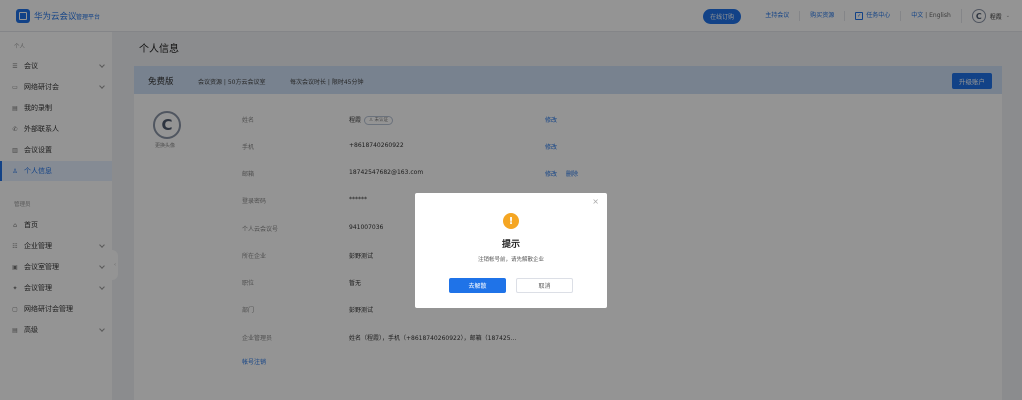 The width and height of the screenshot is (1022, 400). Describe the element at coordinates (477, 285) in the screenshot. I see `dissolve-button: 去解散` at that location.